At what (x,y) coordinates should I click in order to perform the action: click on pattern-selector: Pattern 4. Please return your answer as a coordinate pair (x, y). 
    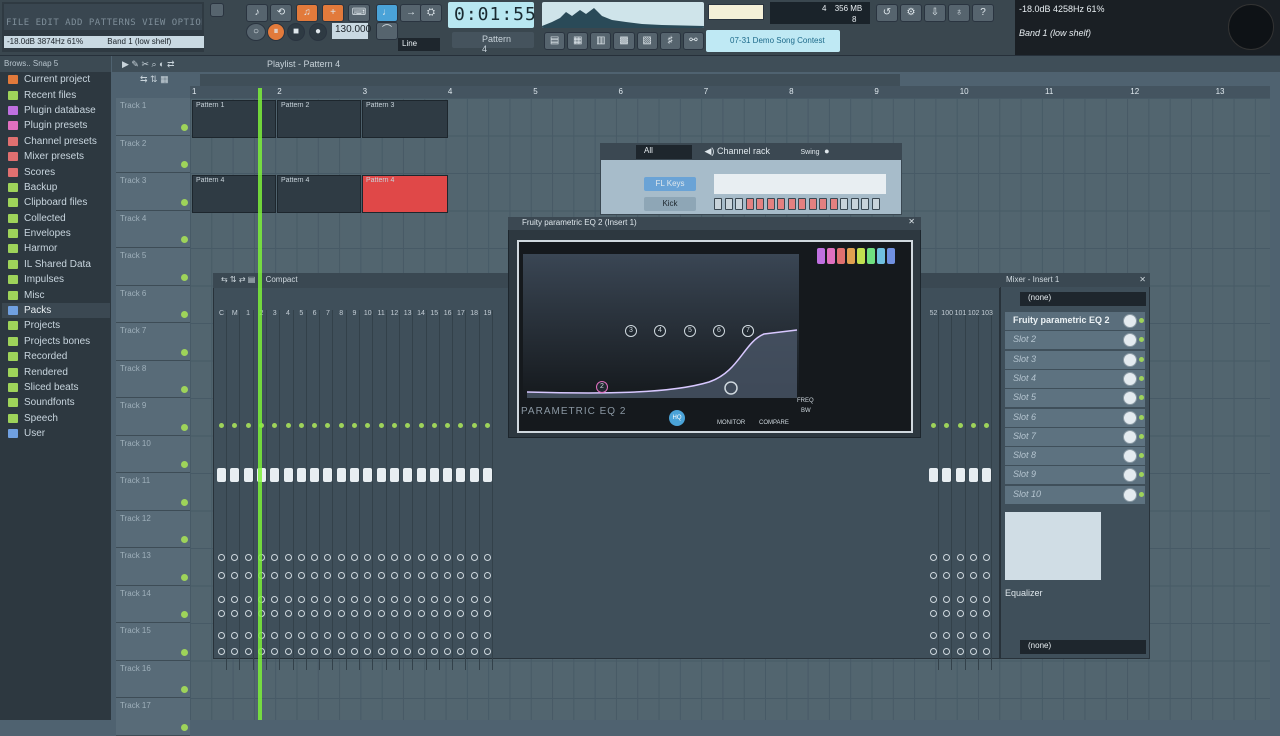
    Looking at the image, I should click on (493, 43).